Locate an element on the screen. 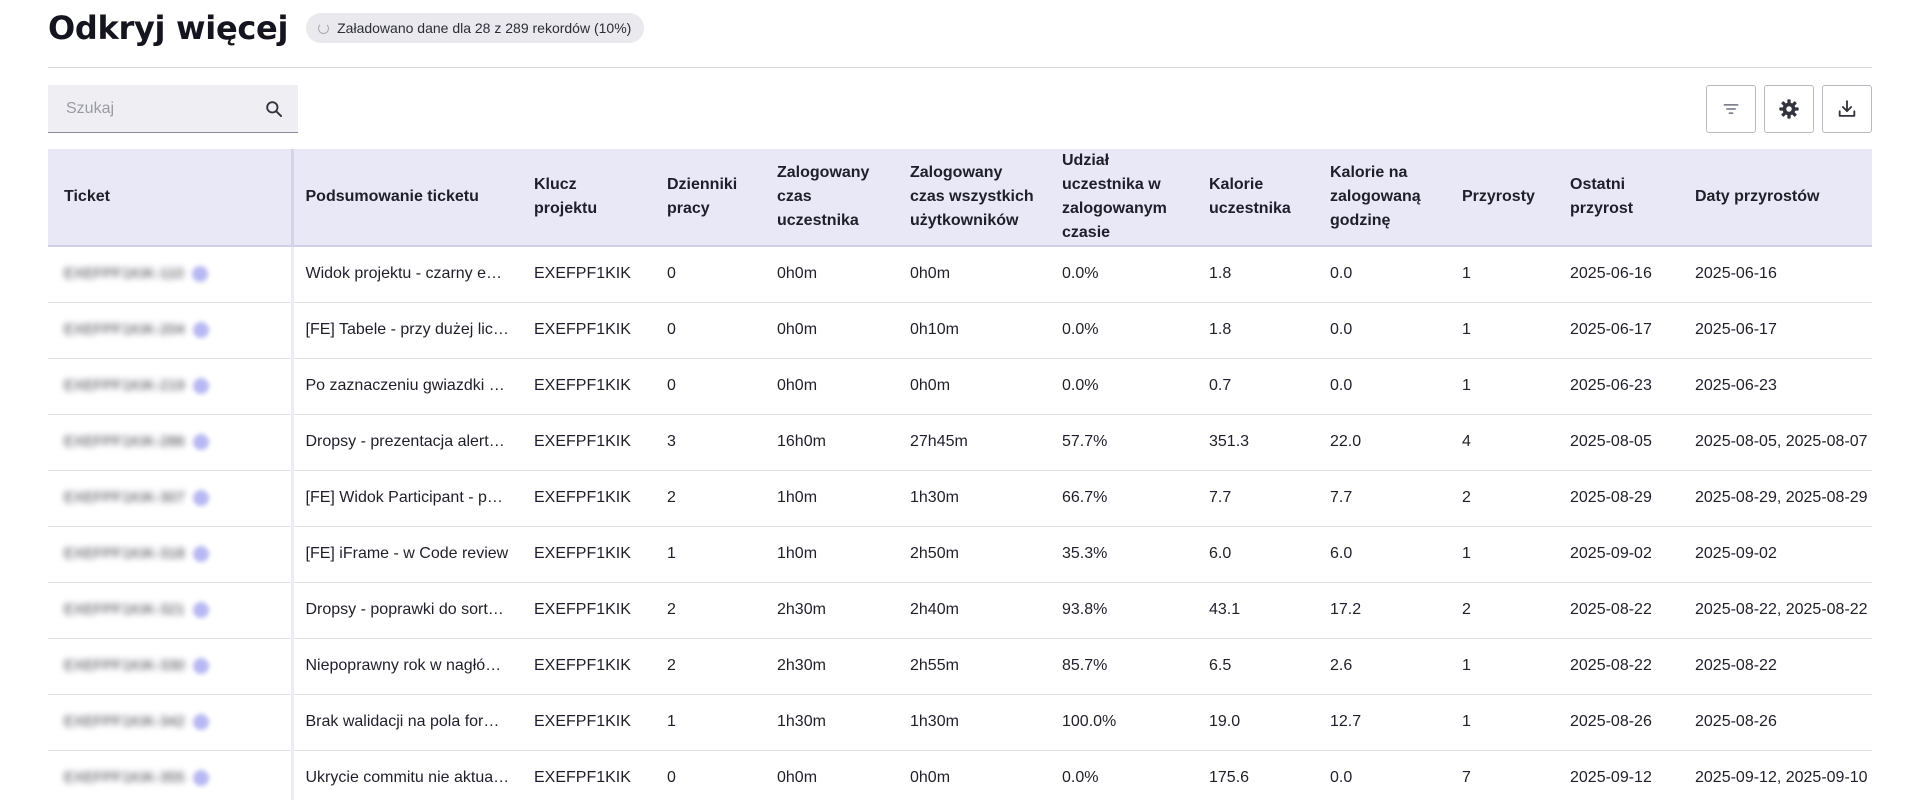  ticket-link: EXEFPF1KIK-321 is located at coordinates (136, 609).